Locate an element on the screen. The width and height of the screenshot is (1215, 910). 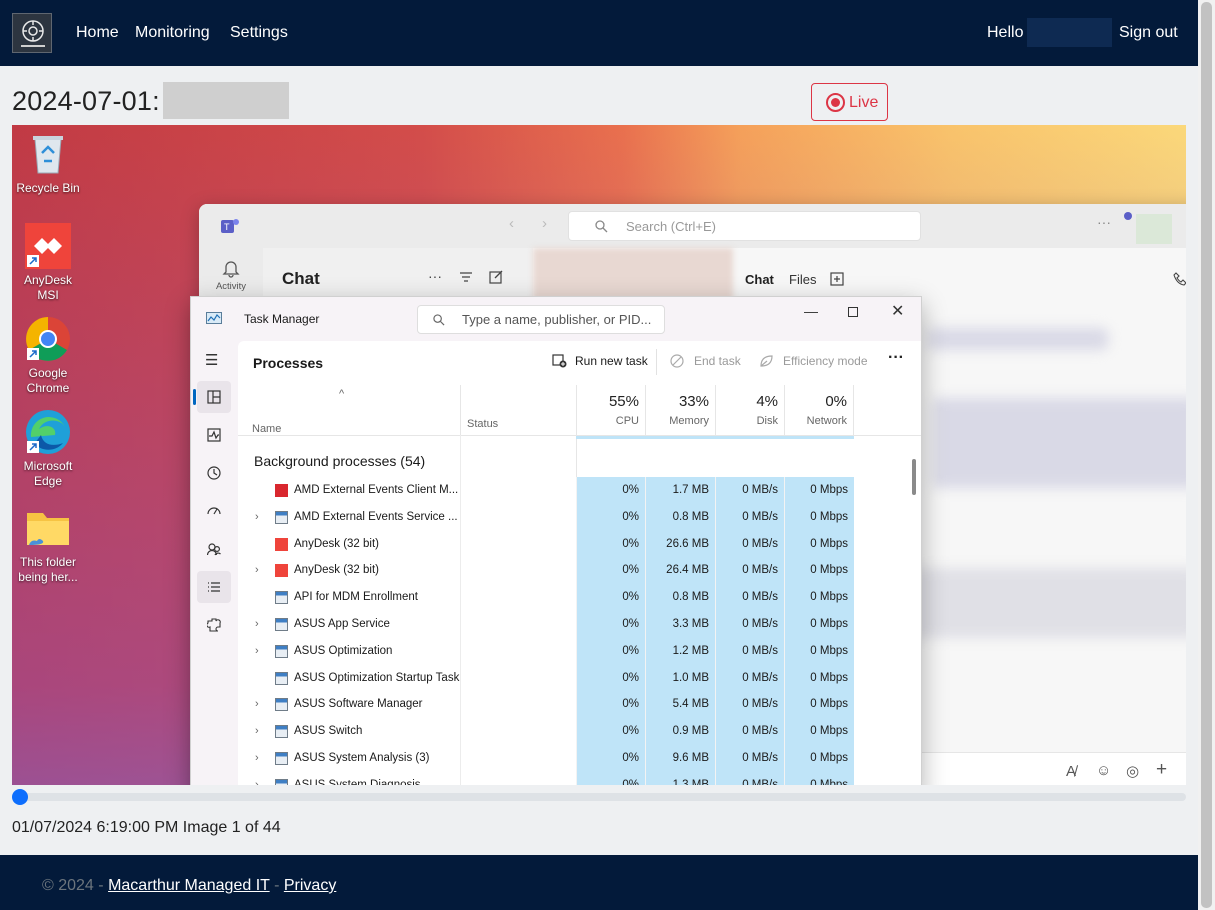
nav-app-history is located at coordinates (214, 473).